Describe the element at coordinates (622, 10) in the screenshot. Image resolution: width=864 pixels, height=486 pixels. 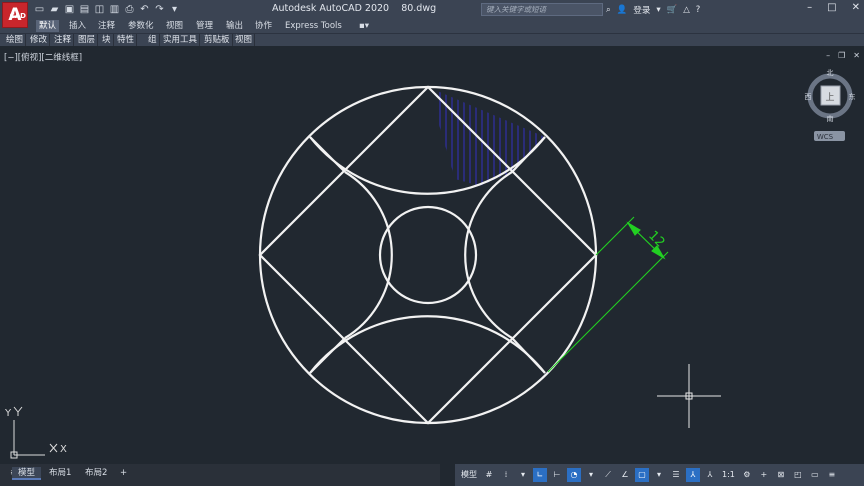
I see `user-icon: 👤` at that location.